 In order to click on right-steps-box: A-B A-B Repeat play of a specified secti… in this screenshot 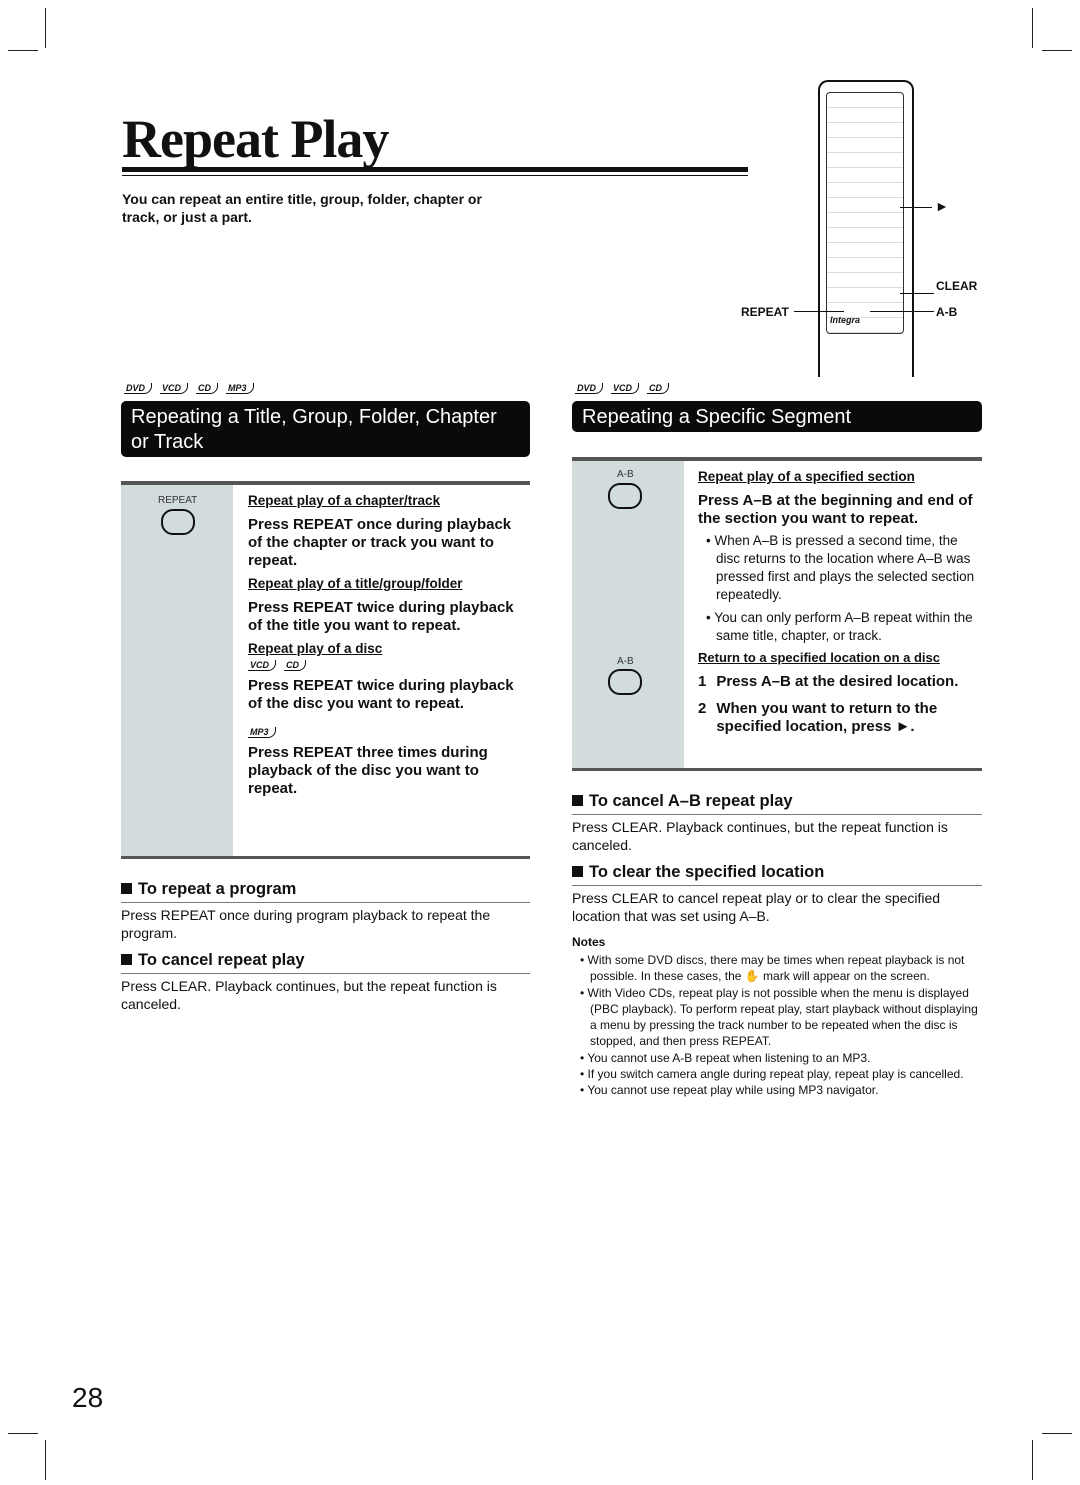, I will do `click(777, 614)`.